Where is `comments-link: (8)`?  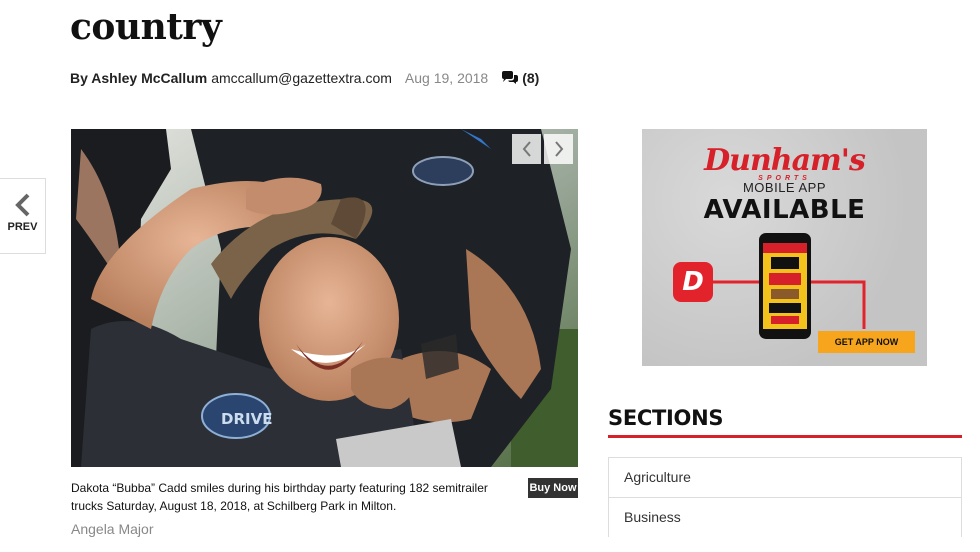
comments-link: (8) is located at coordinates (520, 78).